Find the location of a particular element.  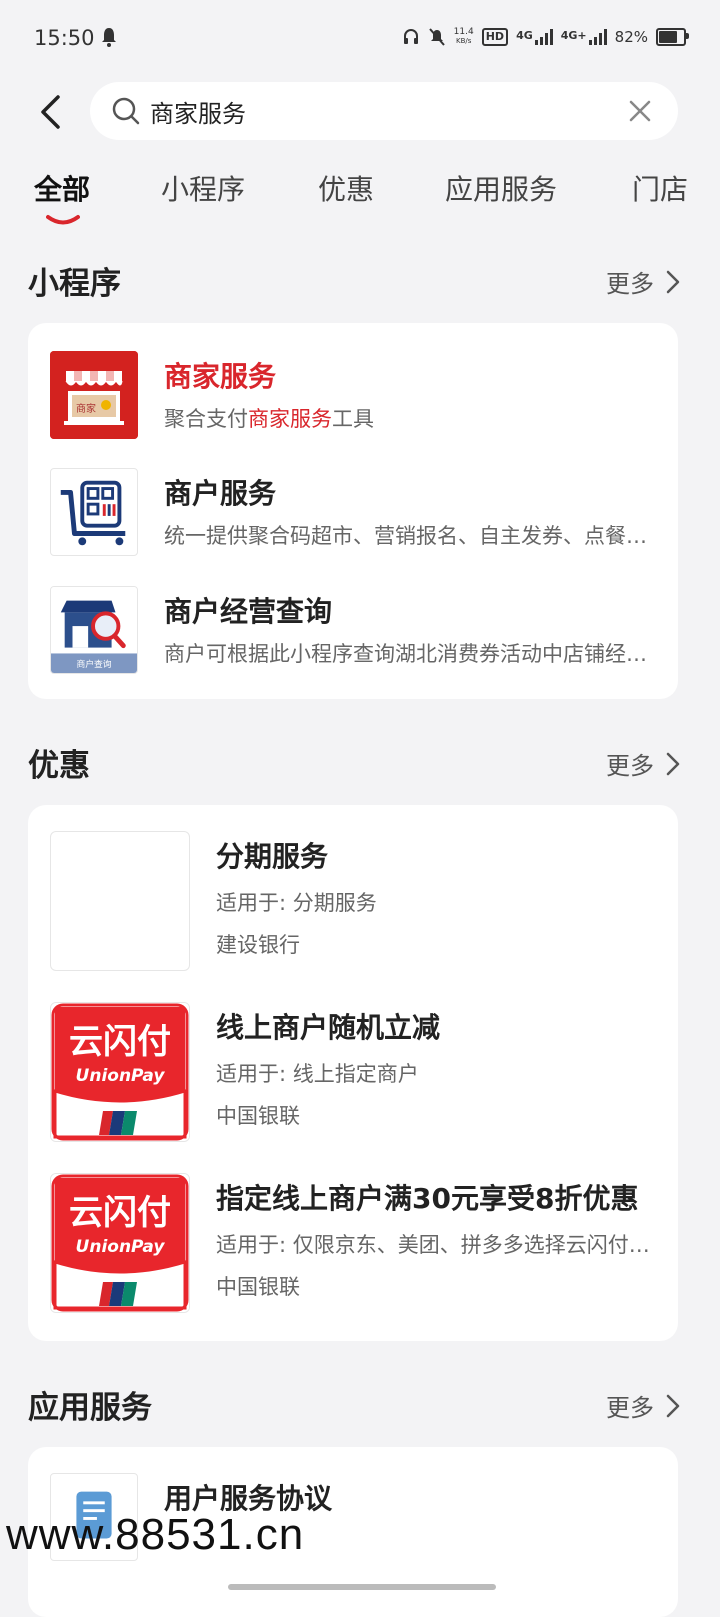

mini-program-title: 商户经营查询 is located at coordinates (248, 611).